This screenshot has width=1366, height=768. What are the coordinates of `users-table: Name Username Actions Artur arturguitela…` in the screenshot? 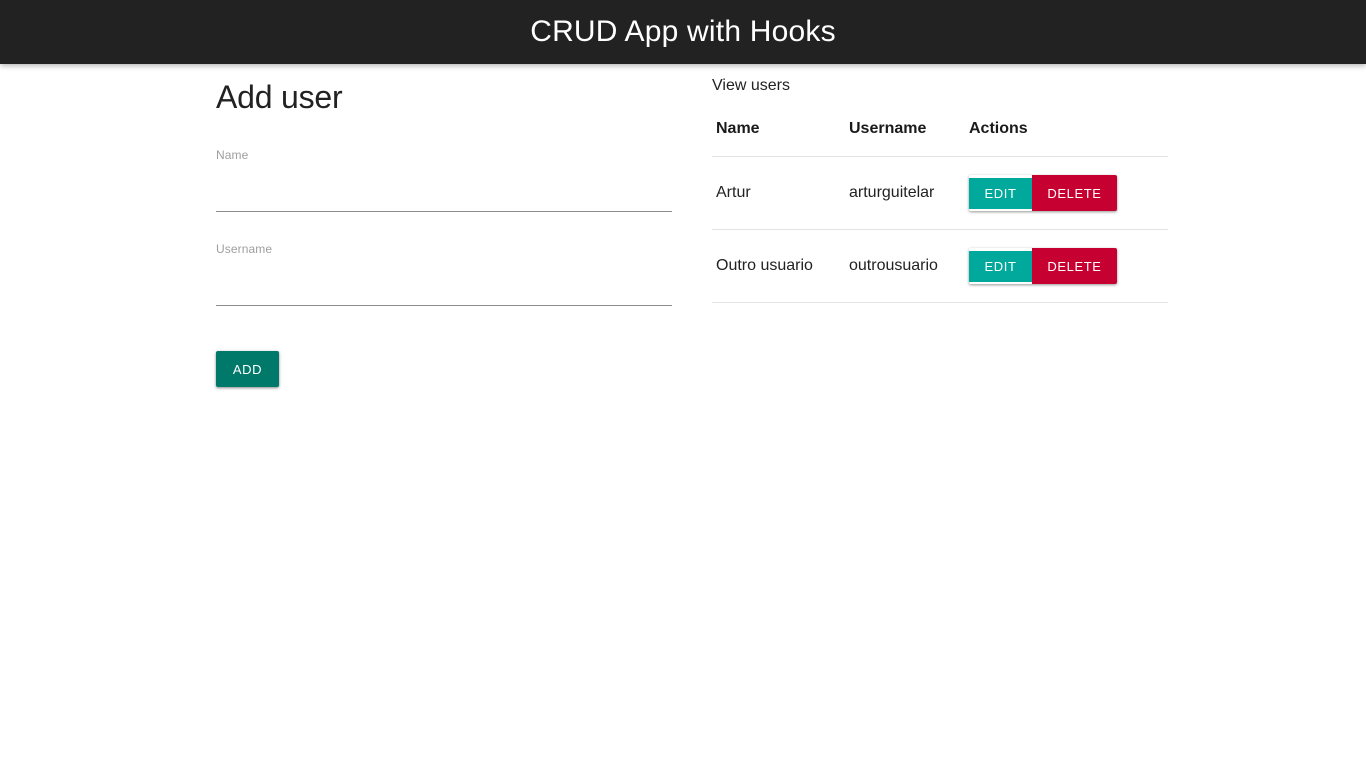 It's located at (940, 211).